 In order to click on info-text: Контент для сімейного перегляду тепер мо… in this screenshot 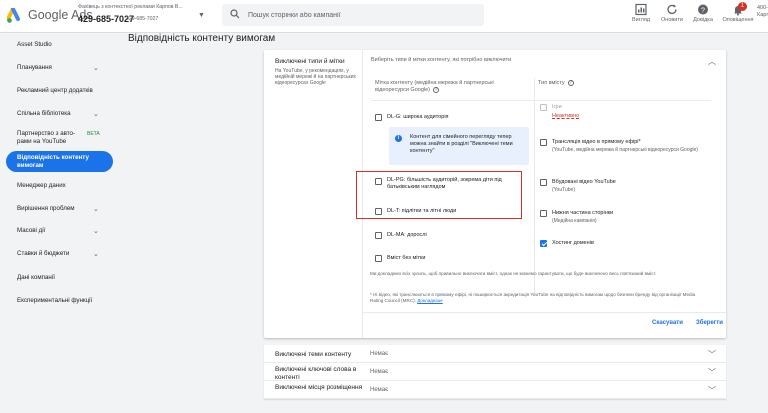, I will do `click(461, 144)`.